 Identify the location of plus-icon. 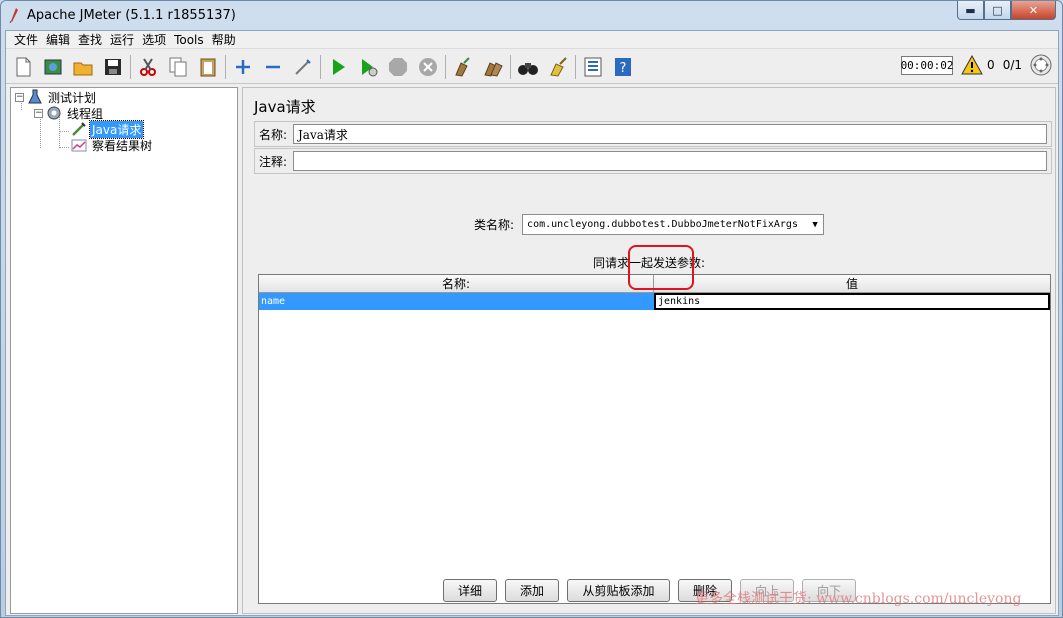
(243, 66).